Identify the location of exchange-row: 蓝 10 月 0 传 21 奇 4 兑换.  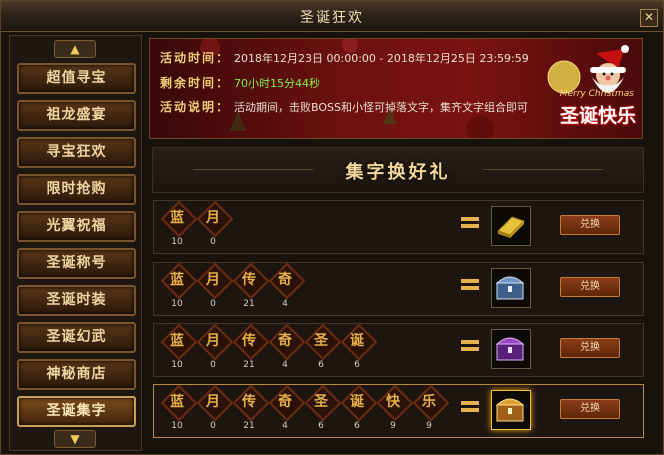
(398, 289).